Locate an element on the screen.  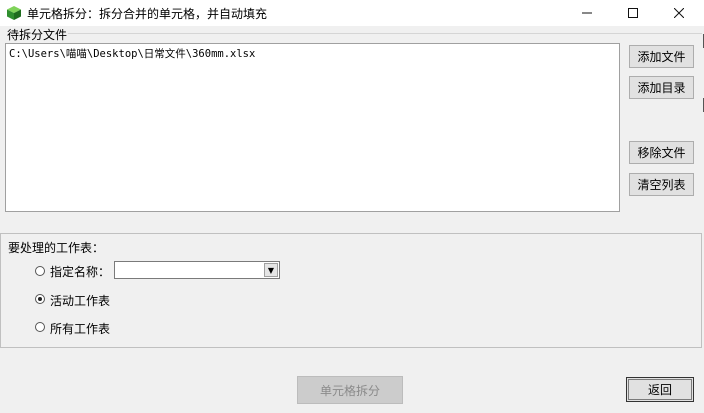
title-bar: 单元格拆分：拆分合并的单元格，并自动填充 is located at coordinates (352, 13).